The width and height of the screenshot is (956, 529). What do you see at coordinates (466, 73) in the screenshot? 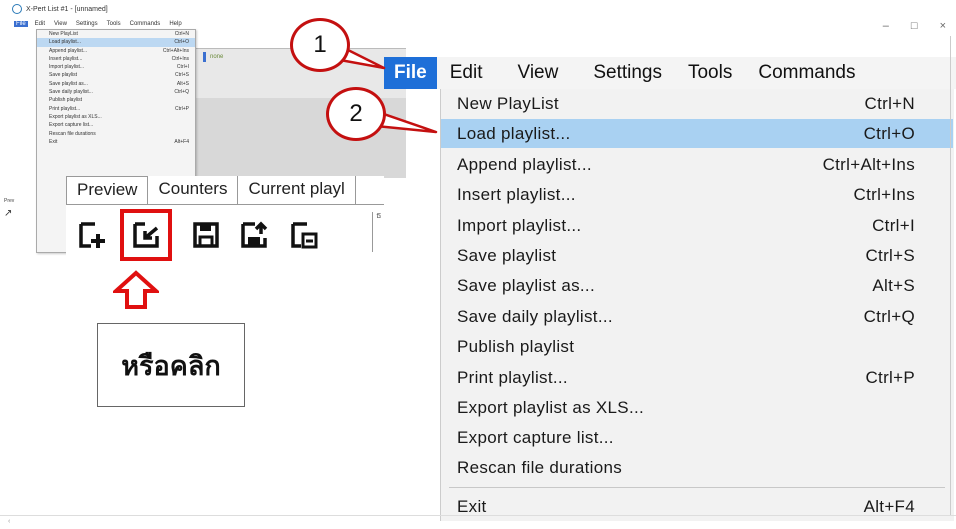
I see `menu-edit: Edit` at bounding box center [466, 73].